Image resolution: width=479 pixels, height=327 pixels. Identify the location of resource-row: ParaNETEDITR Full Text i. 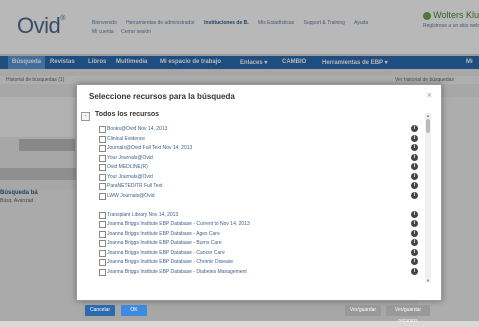
(251, 186).